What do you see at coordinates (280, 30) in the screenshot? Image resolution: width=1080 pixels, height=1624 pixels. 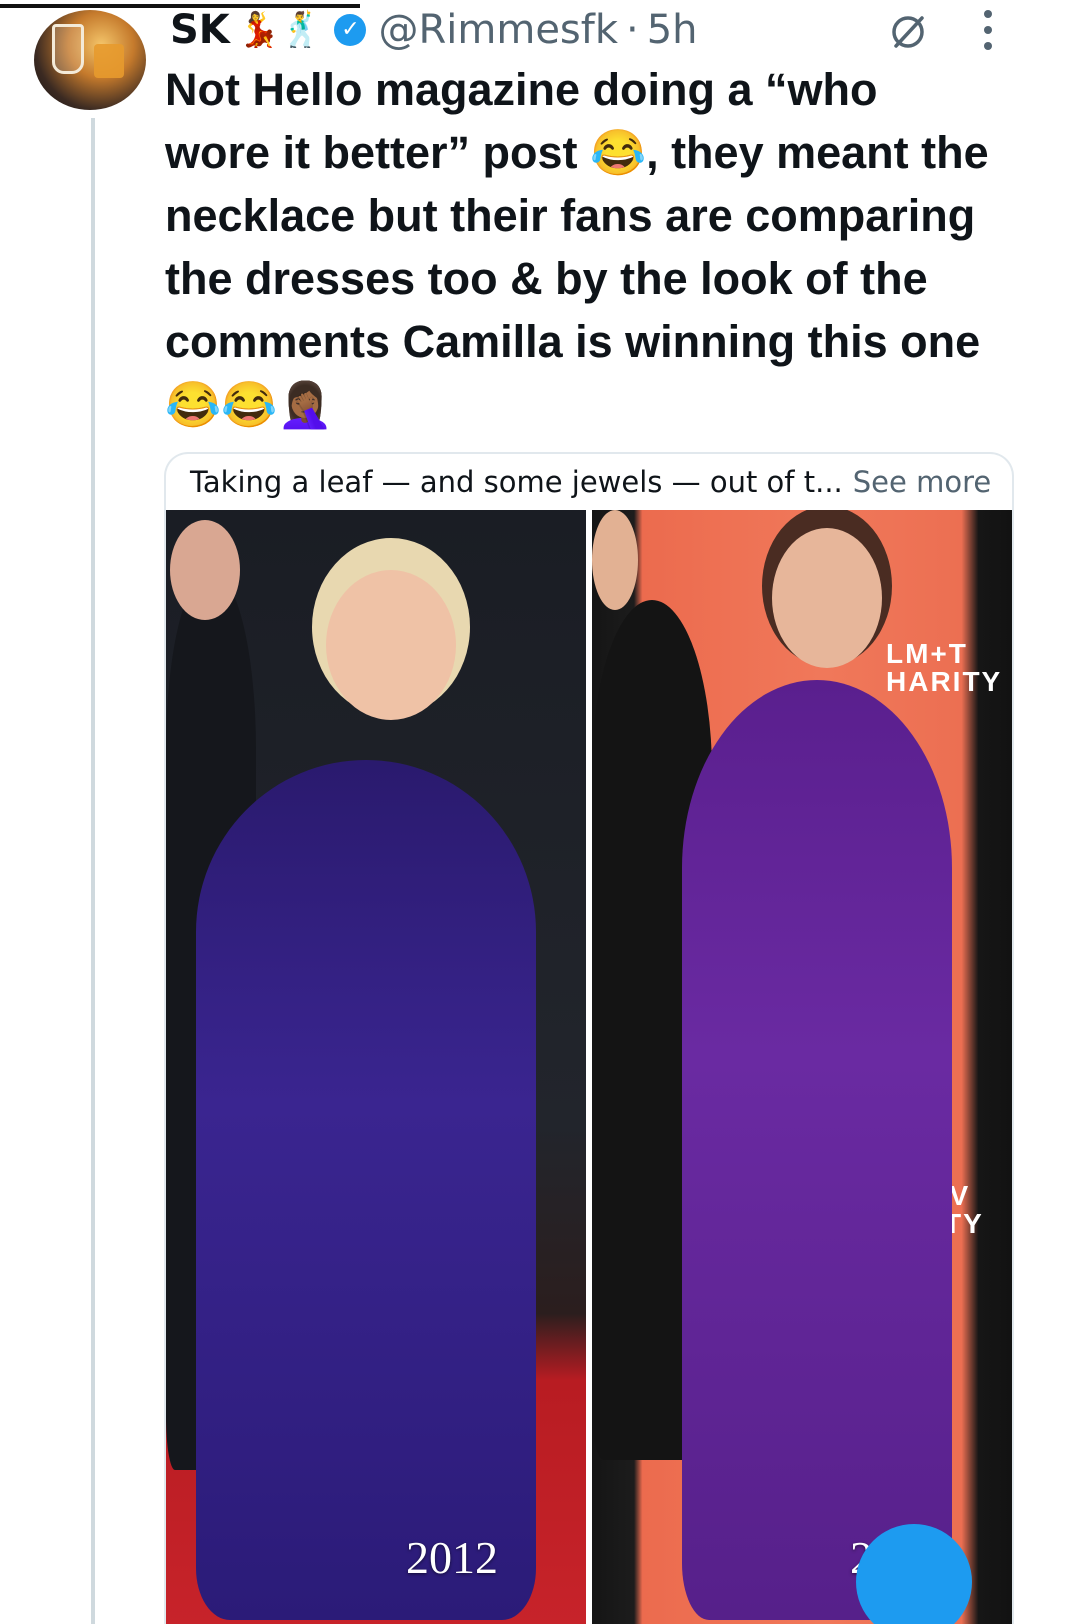 I see `display-name-emoji: 💃🕺` at bounding box center [280, 30].